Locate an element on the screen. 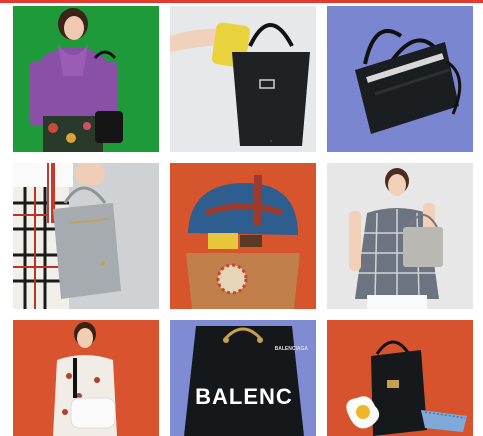  tile-white-crossbody is located at coordinates (86, 378).